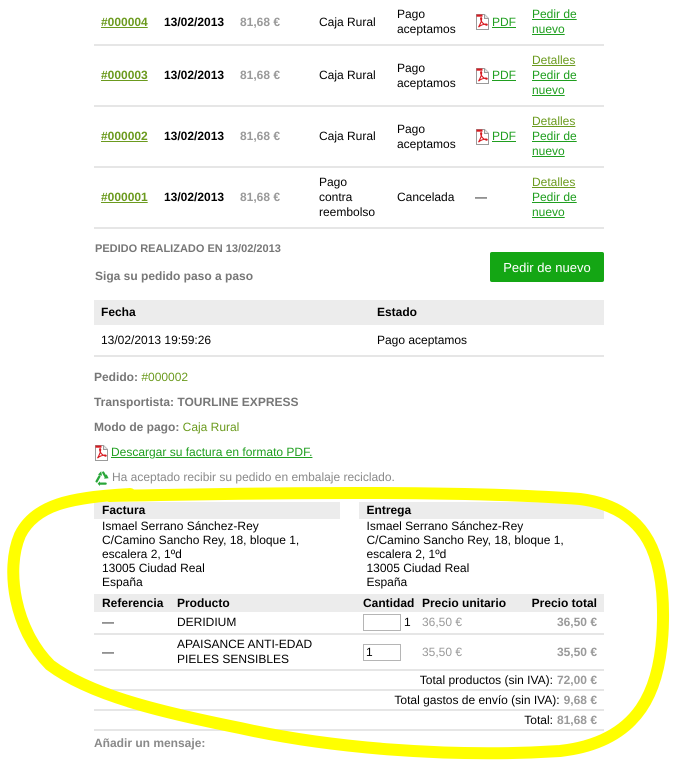  What do you see at coordinates (124, 197) in the screenshot?
I see `order-link: #000001` at bounding box center [124, 197].